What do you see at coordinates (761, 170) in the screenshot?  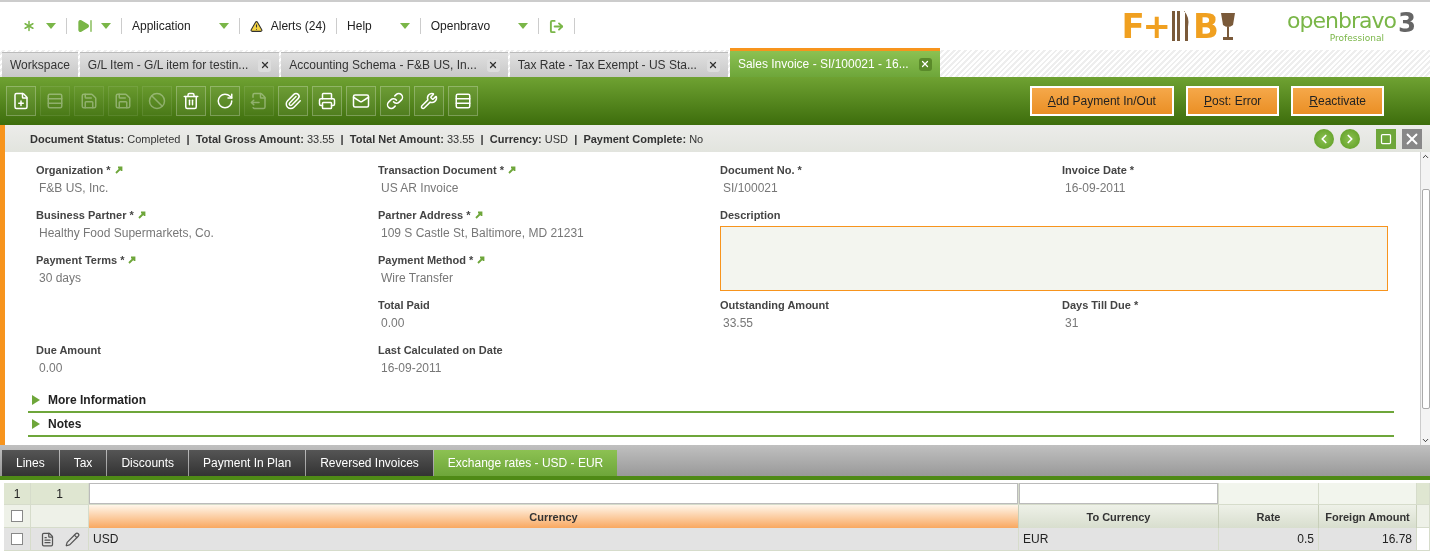 I see `field-label: Document No. *` at bounding box center [761, 170].